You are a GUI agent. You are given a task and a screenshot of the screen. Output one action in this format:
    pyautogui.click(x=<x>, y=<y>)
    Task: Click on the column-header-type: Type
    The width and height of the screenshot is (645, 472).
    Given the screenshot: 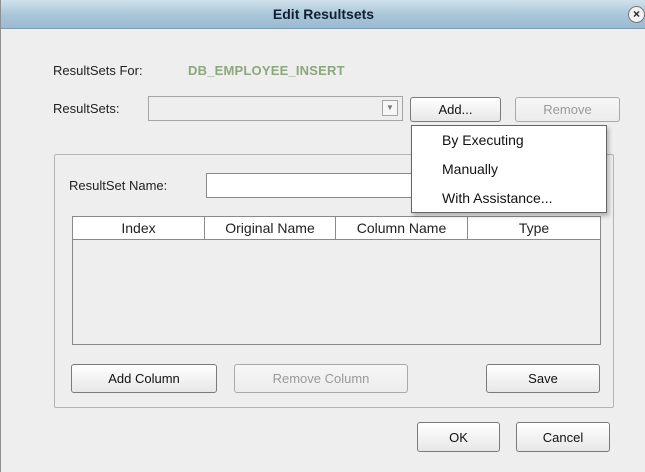 What is the action you would take?
    pyautogui.click(x=534, y=228)
    